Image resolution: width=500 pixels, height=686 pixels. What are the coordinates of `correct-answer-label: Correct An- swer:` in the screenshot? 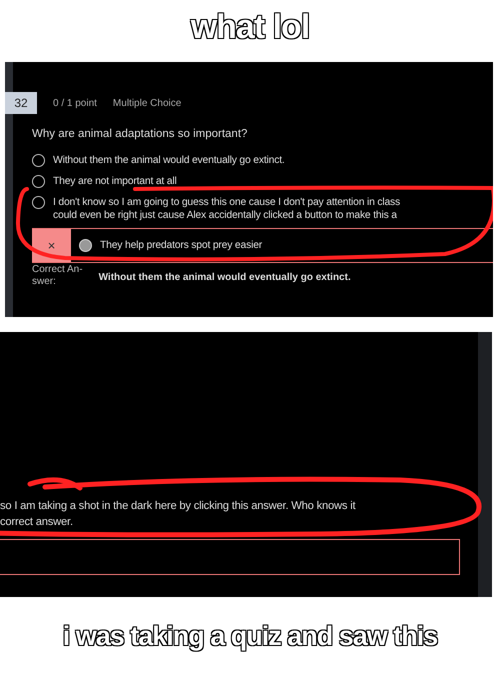 It's located at (57, 276).